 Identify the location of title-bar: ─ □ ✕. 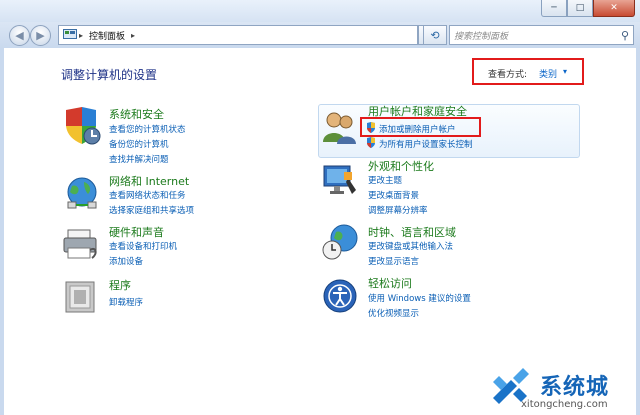
(320, 11).